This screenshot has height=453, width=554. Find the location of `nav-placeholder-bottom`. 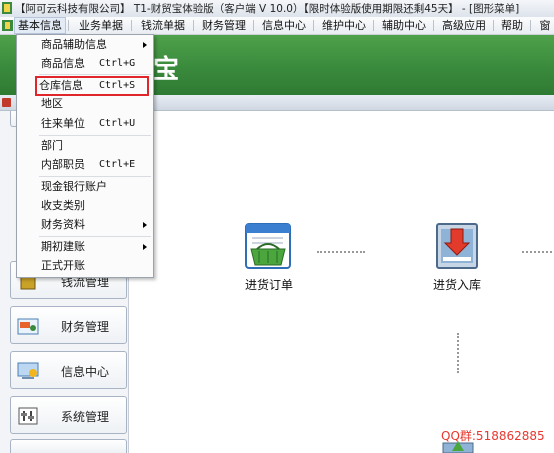

nav-placeholder-bottom is located at coordinates (68, 446).